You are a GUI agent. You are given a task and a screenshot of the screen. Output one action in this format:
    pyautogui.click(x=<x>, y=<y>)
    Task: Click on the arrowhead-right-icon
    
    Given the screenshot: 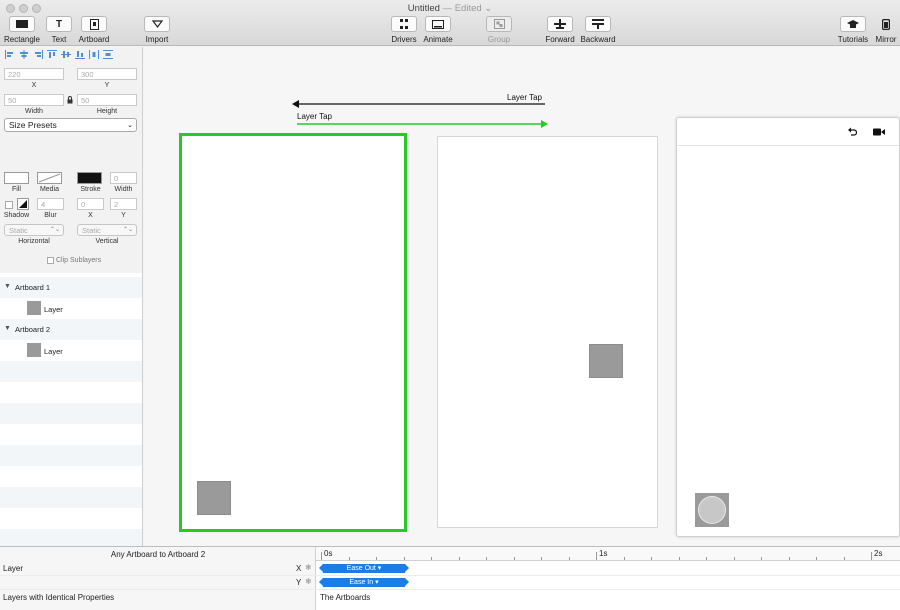 What is the action you would take?
    pyautogui.click(x=544, y=124)
    